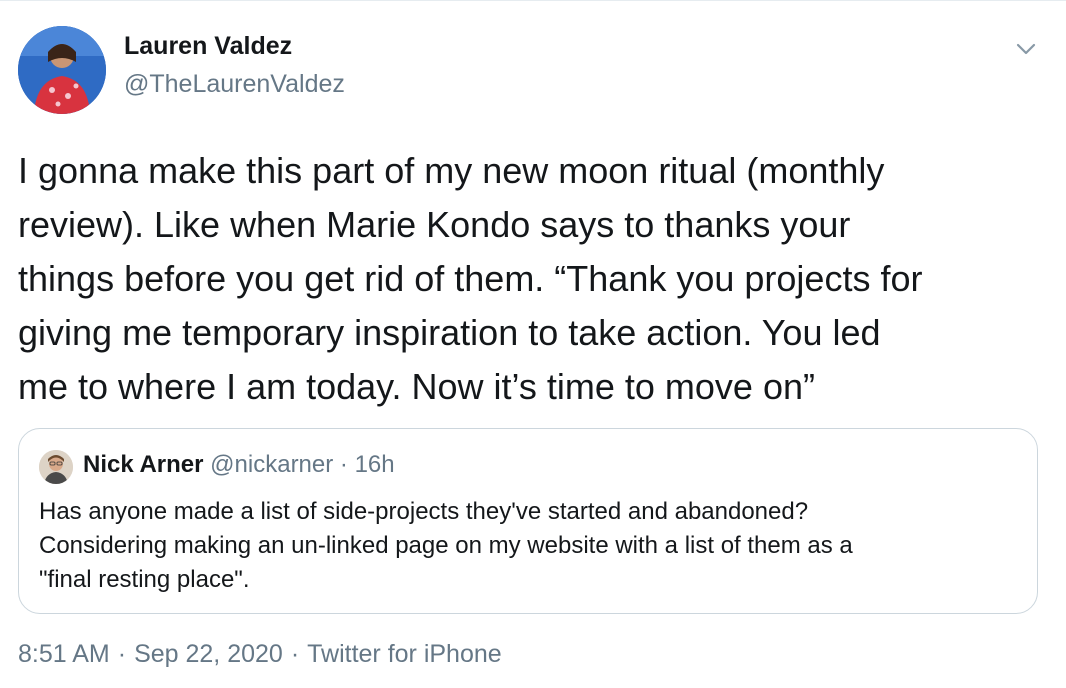 The image size is (1066, 688). I want to click on tweet-footer: 8:51 AM · Sep 22, 2020 · Twitter for iPhone, so click(260, 654).